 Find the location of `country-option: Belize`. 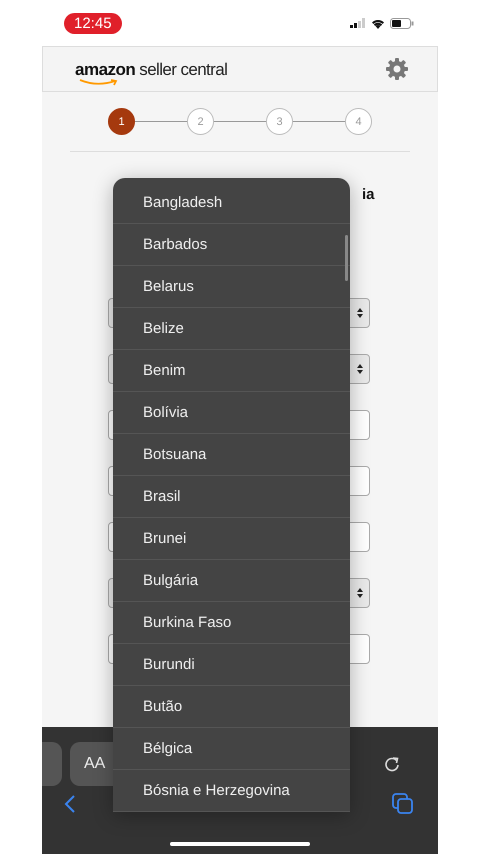

country-option: Belize is located at coordinates (231, 329).